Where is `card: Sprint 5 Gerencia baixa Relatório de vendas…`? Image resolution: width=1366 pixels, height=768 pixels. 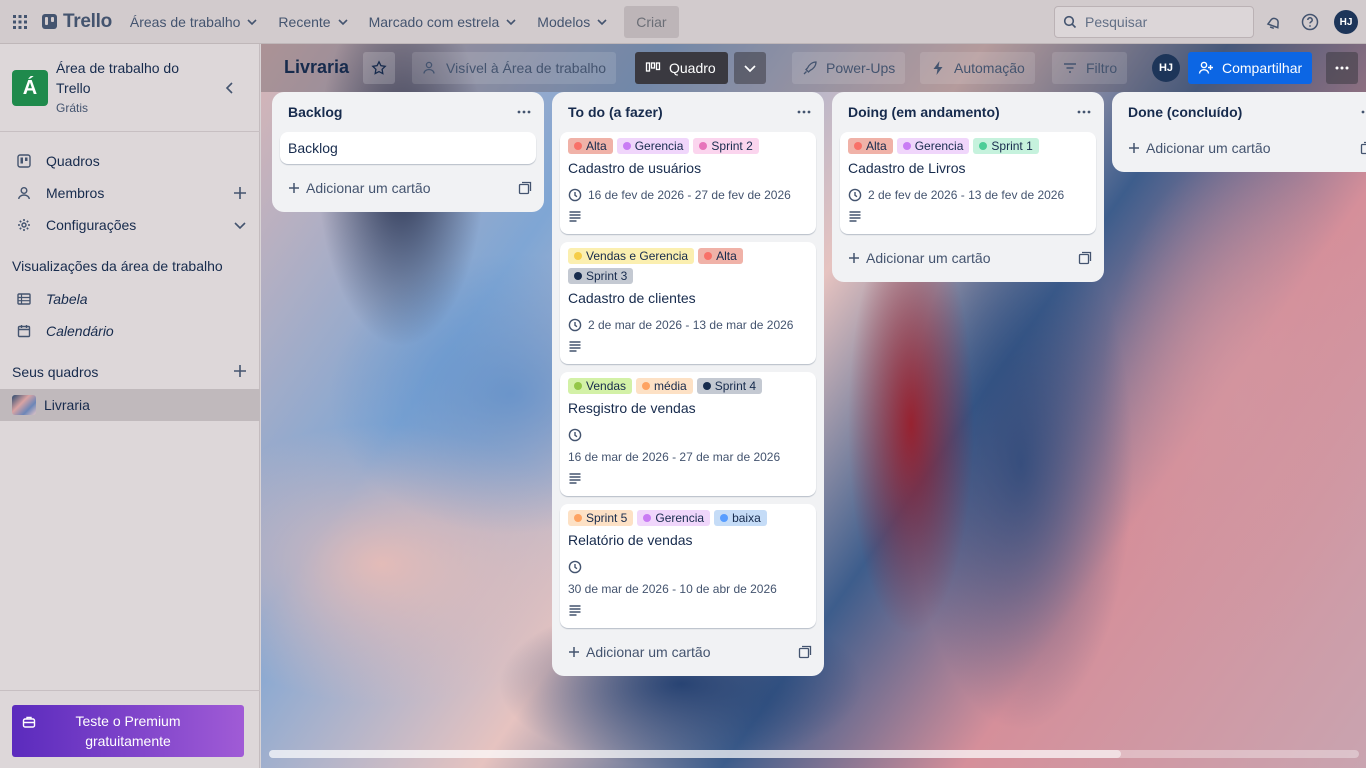
card: Sprint 5 Gerencia baixa Relatório de vendas… is located at coordinates (688, 566).